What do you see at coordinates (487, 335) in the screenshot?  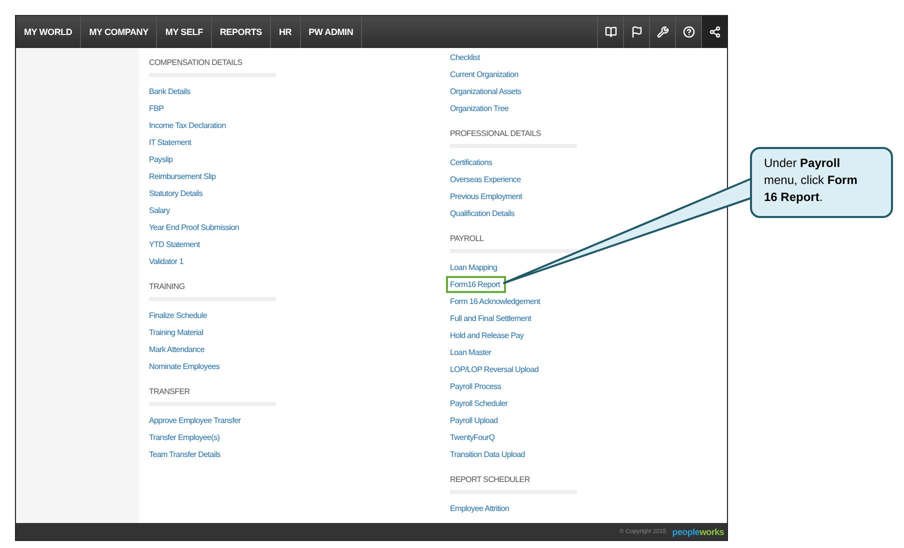 I see `menu-link: Hold and Release Pay` at bounding box center [487, 335].